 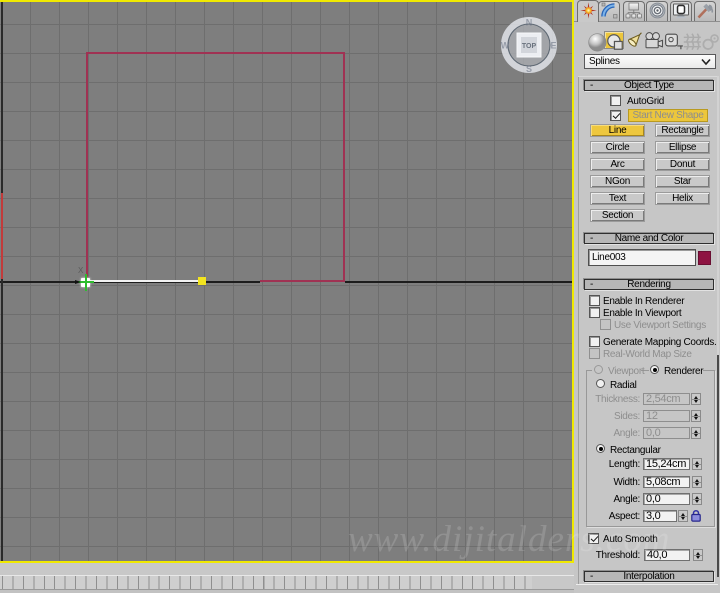 What do you see at coordinates (529, 23) in the screenshot?
I see `svg-text: N` at bounding box center [529, 23].